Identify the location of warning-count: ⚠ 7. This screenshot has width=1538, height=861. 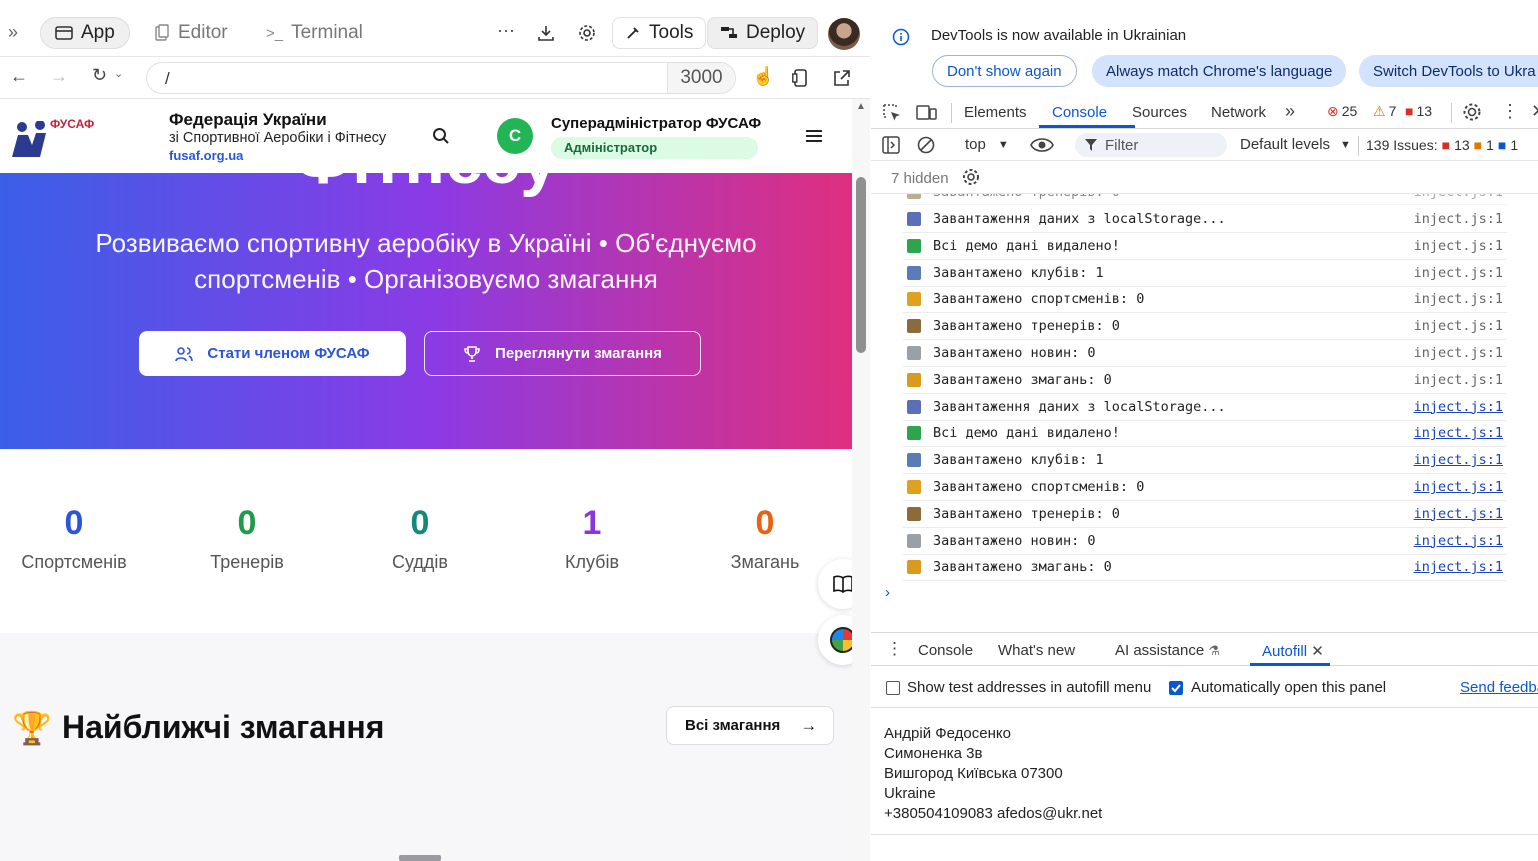
(1384, 111).